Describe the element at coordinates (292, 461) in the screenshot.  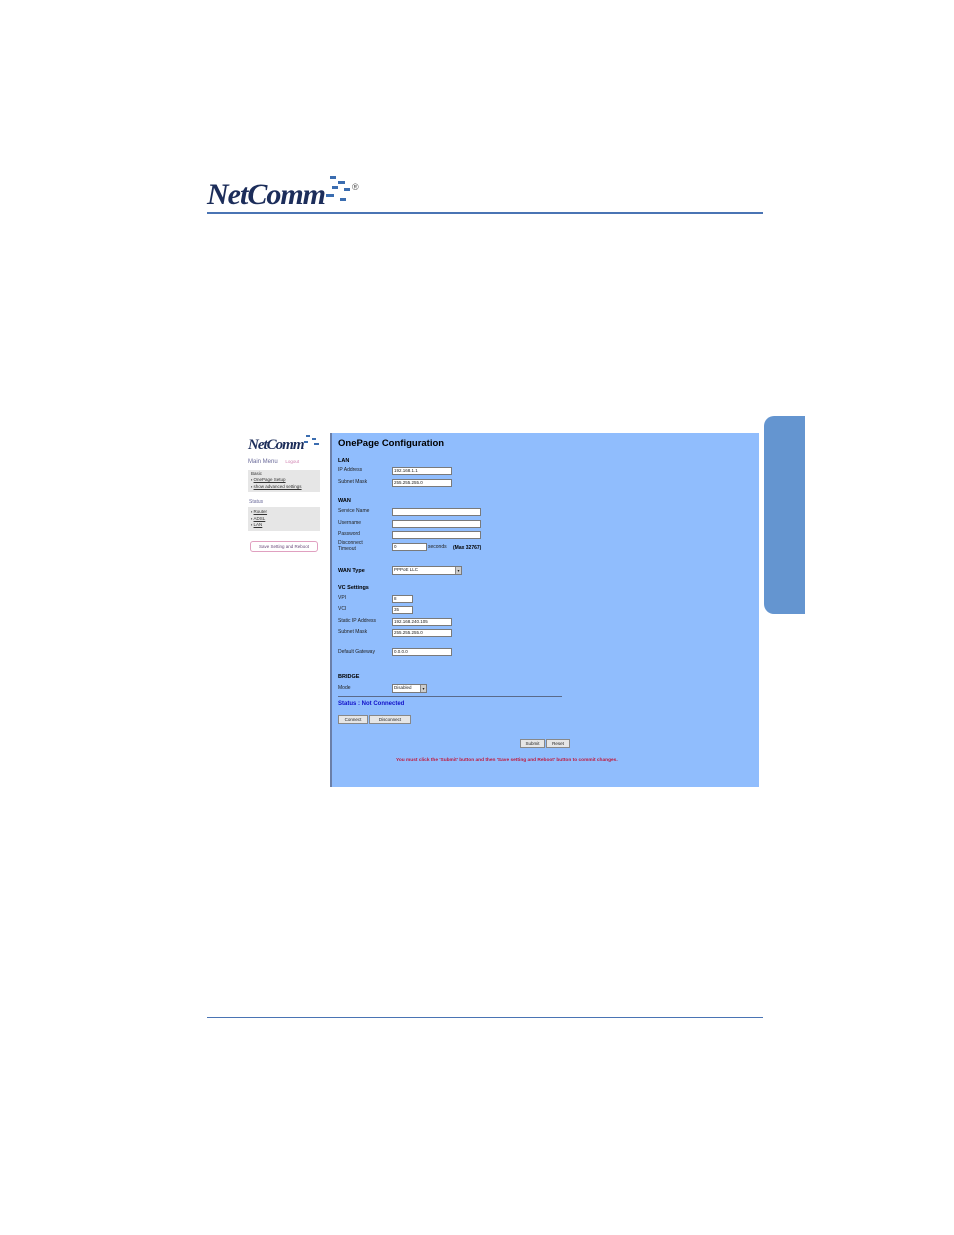
I see `logout-link: Logout` at that location.